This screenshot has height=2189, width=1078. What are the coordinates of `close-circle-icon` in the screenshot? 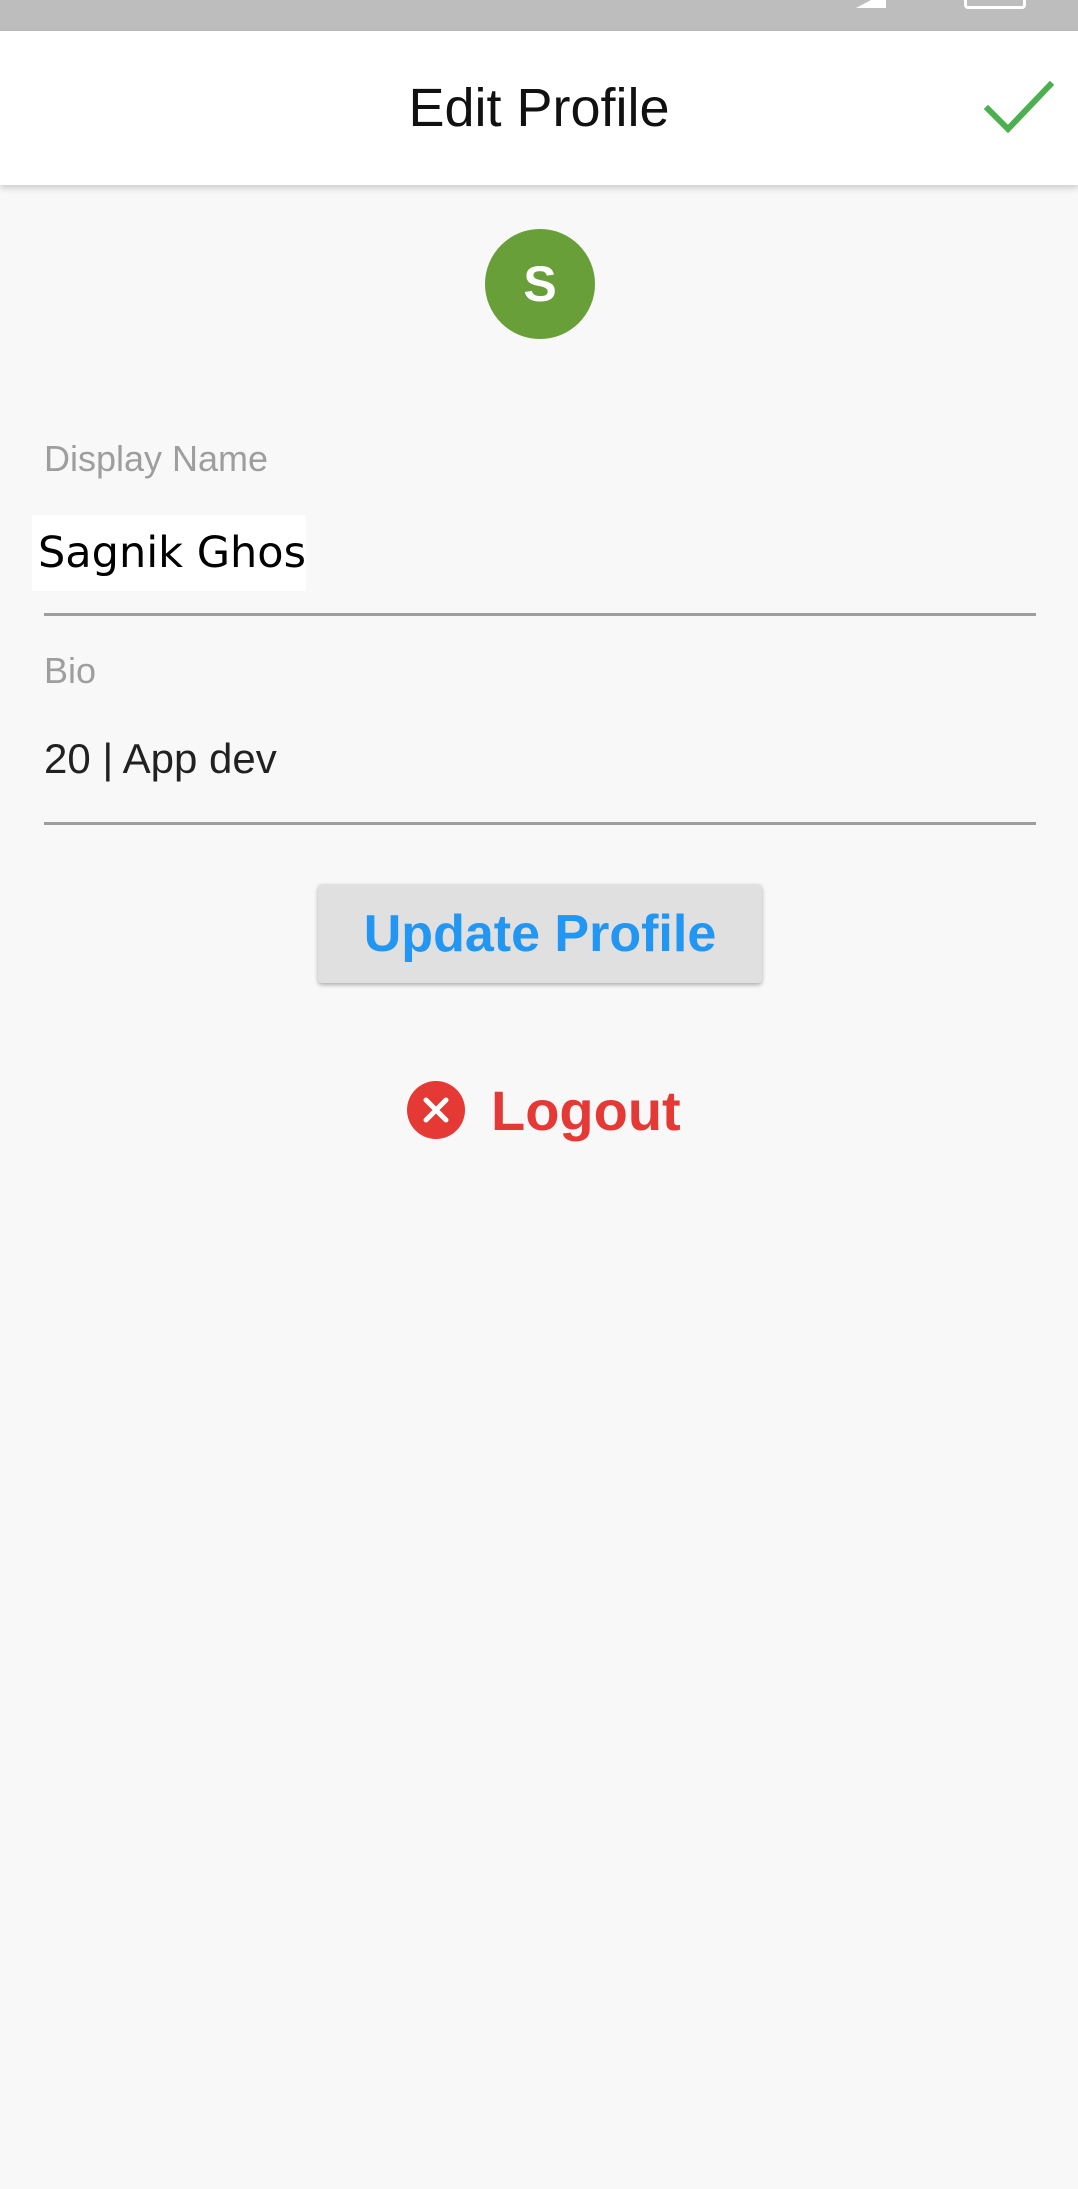 It's located at (436, 1110).